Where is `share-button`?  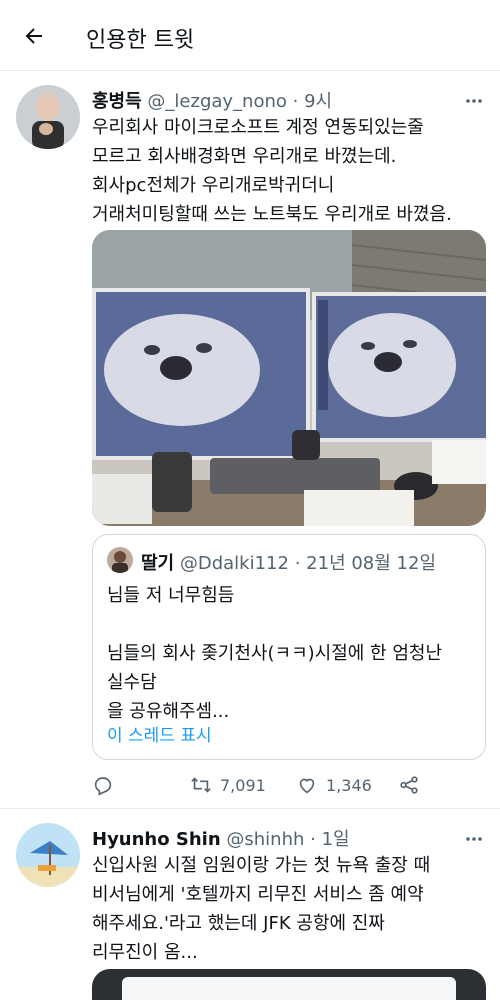 share-button is located at coordinates (409, 785).